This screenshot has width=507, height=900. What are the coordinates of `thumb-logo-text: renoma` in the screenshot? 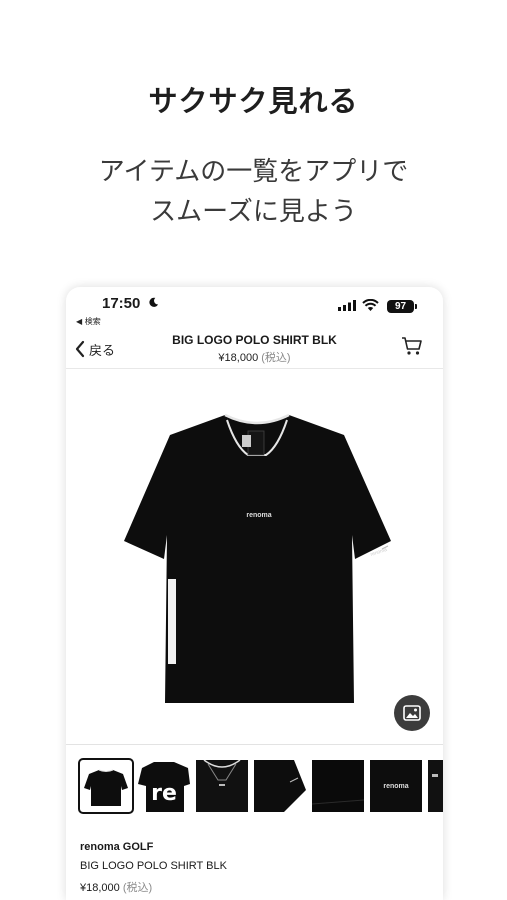 It's located at (395, 786).